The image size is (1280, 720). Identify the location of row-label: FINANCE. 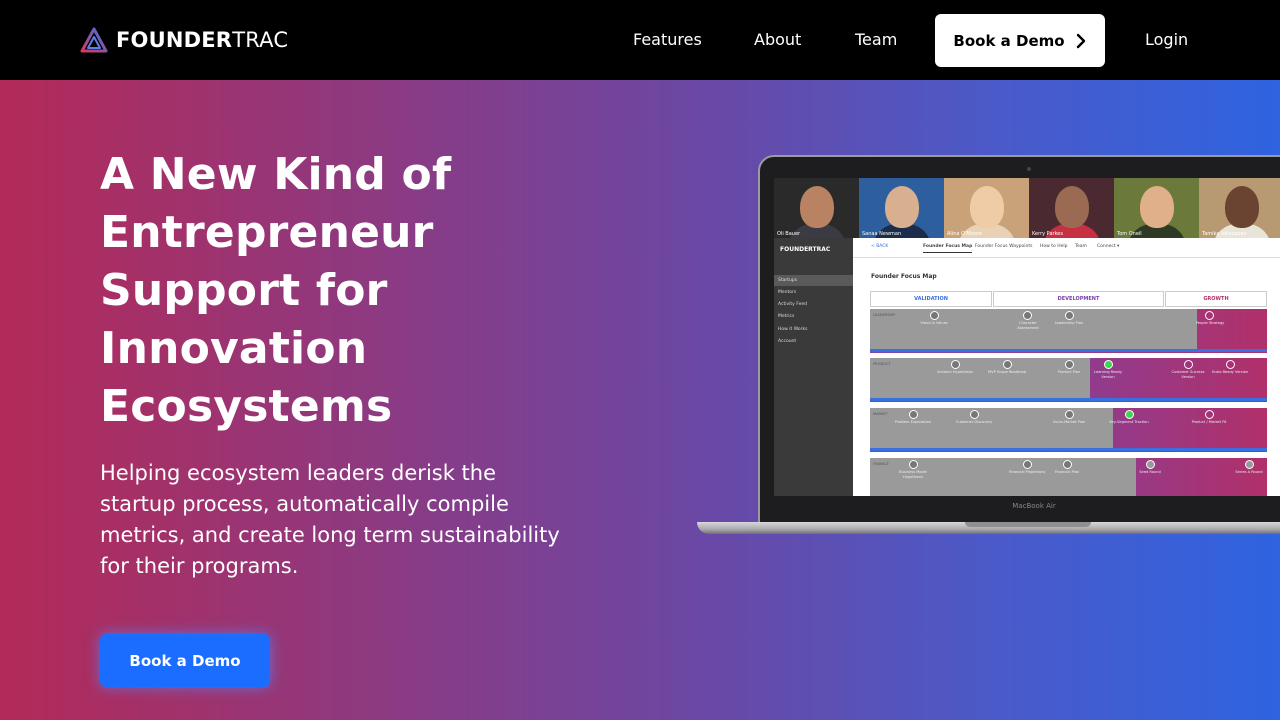
(881, 464).